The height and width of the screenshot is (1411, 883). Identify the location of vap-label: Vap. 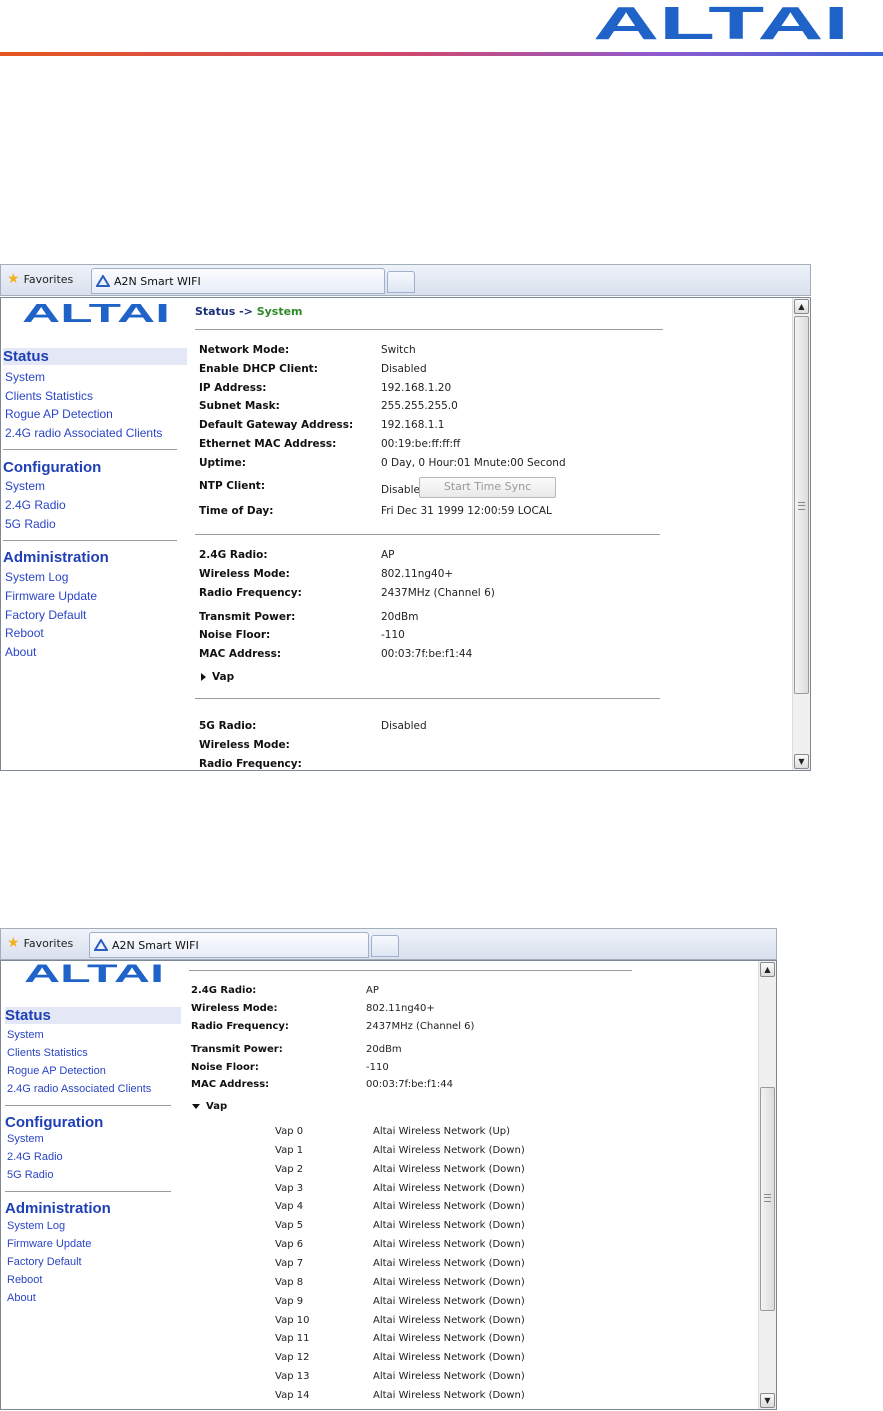
(217, 1106).